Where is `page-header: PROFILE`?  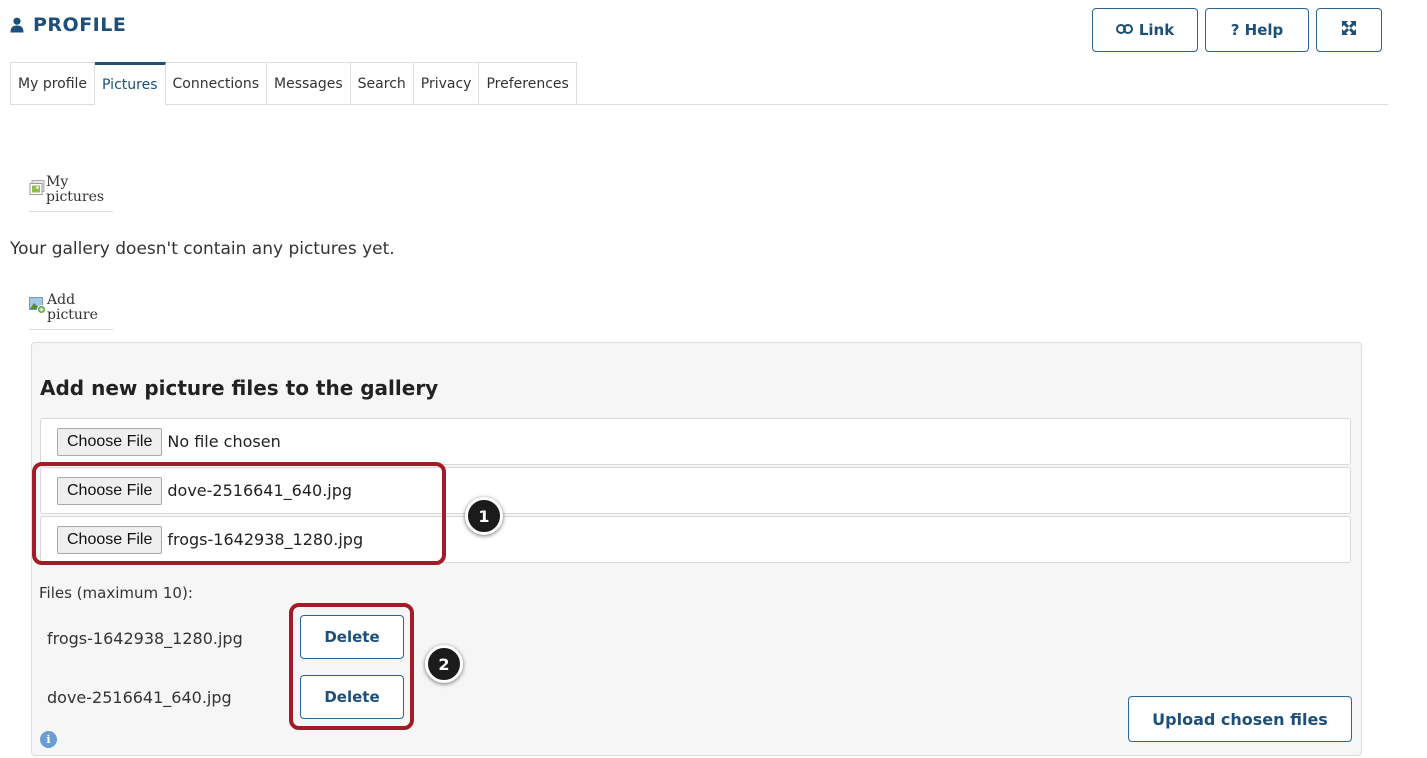
page-header: PROFILE is located at coordinates (68, 25).